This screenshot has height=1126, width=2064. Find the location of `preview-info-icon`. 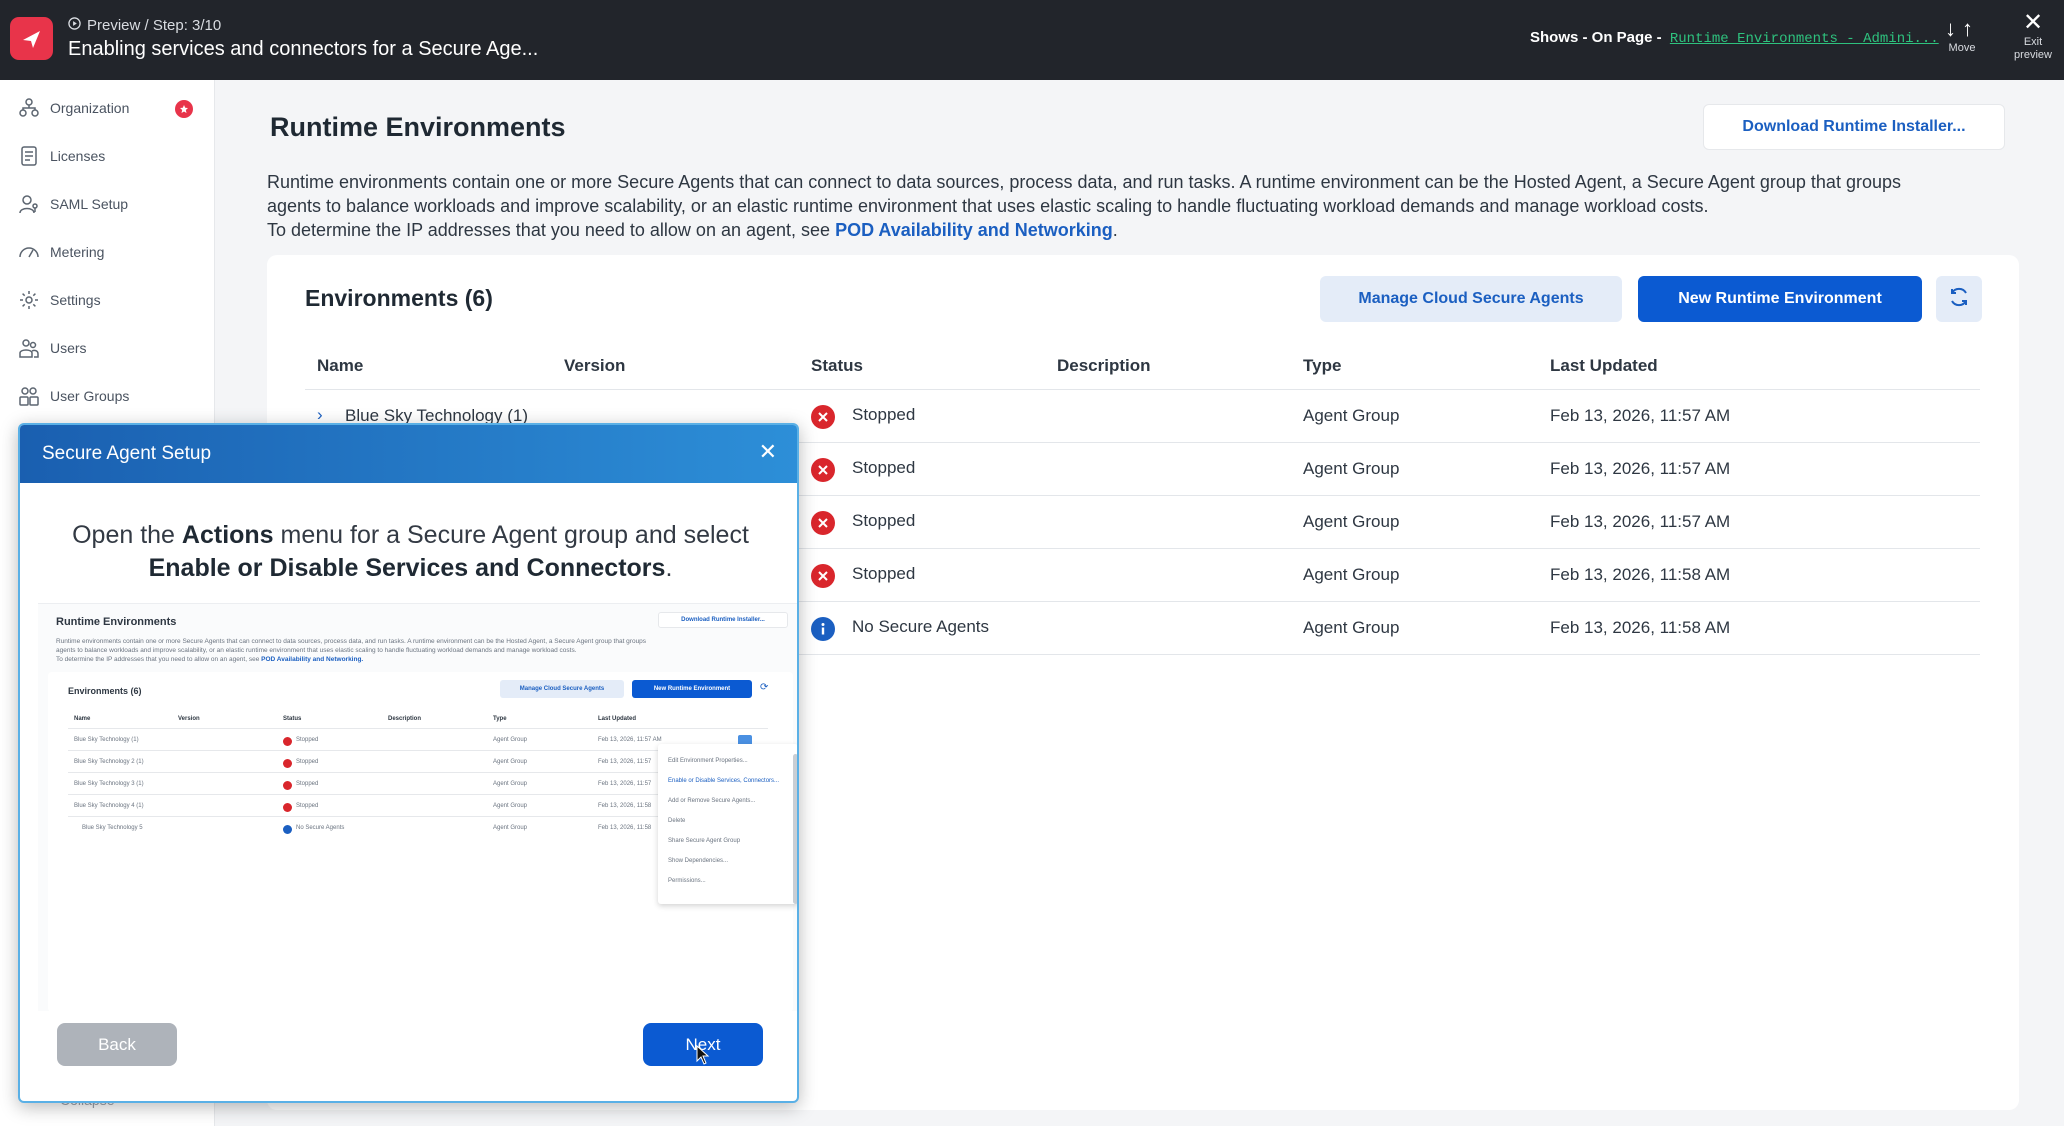

preview-info-icon is located at coordinates (287, 829).